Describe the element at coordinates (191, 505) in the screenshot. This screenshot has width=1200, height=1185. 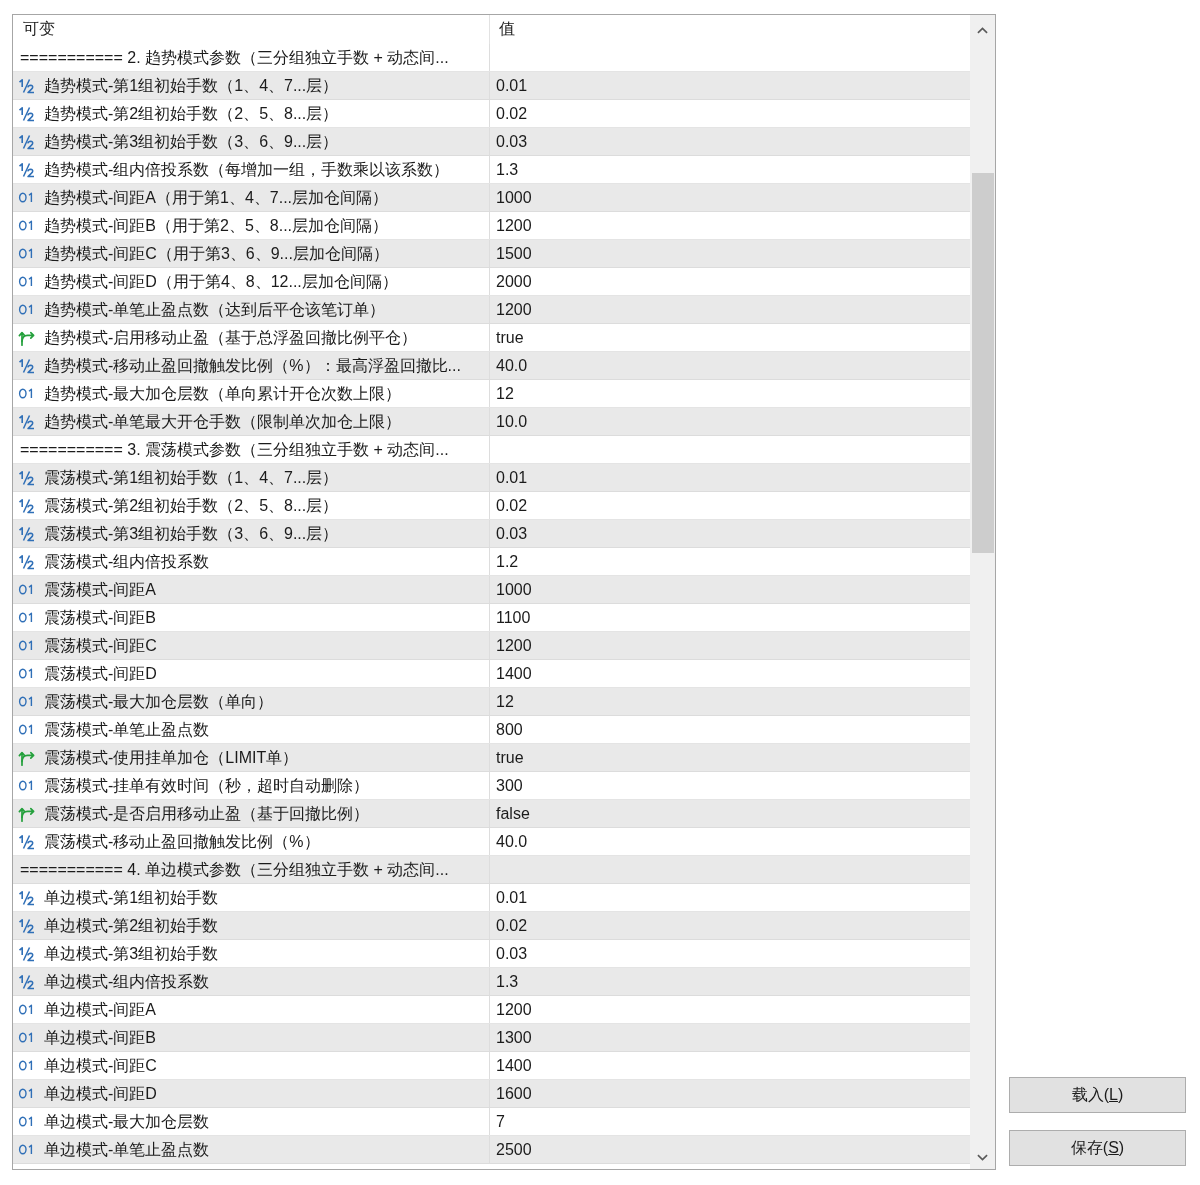
I see `parameter-name: 震荡模式-第2组初始手数（2、5、8...层）` at that location.